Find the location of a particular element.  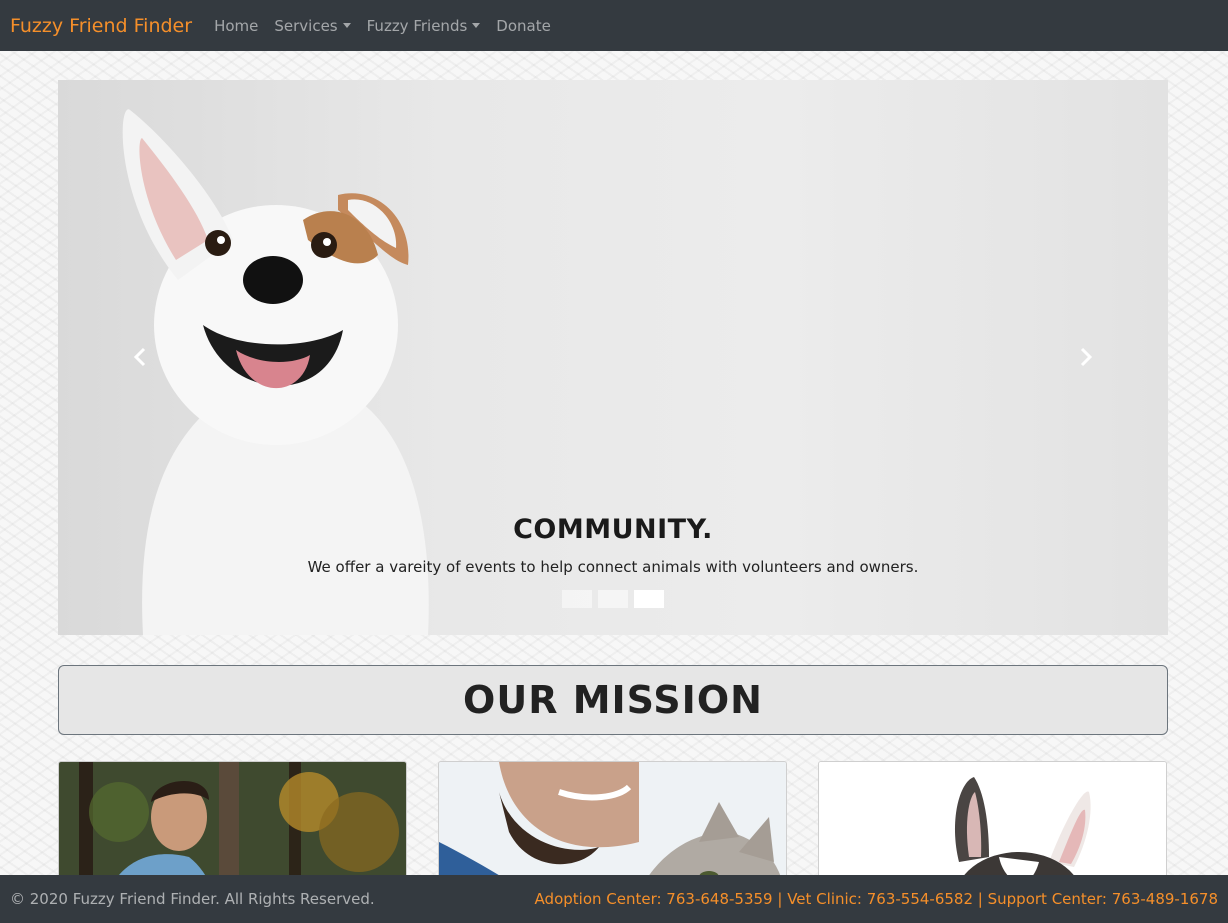

chevron-left-icon is located at coordinates (139, 357).